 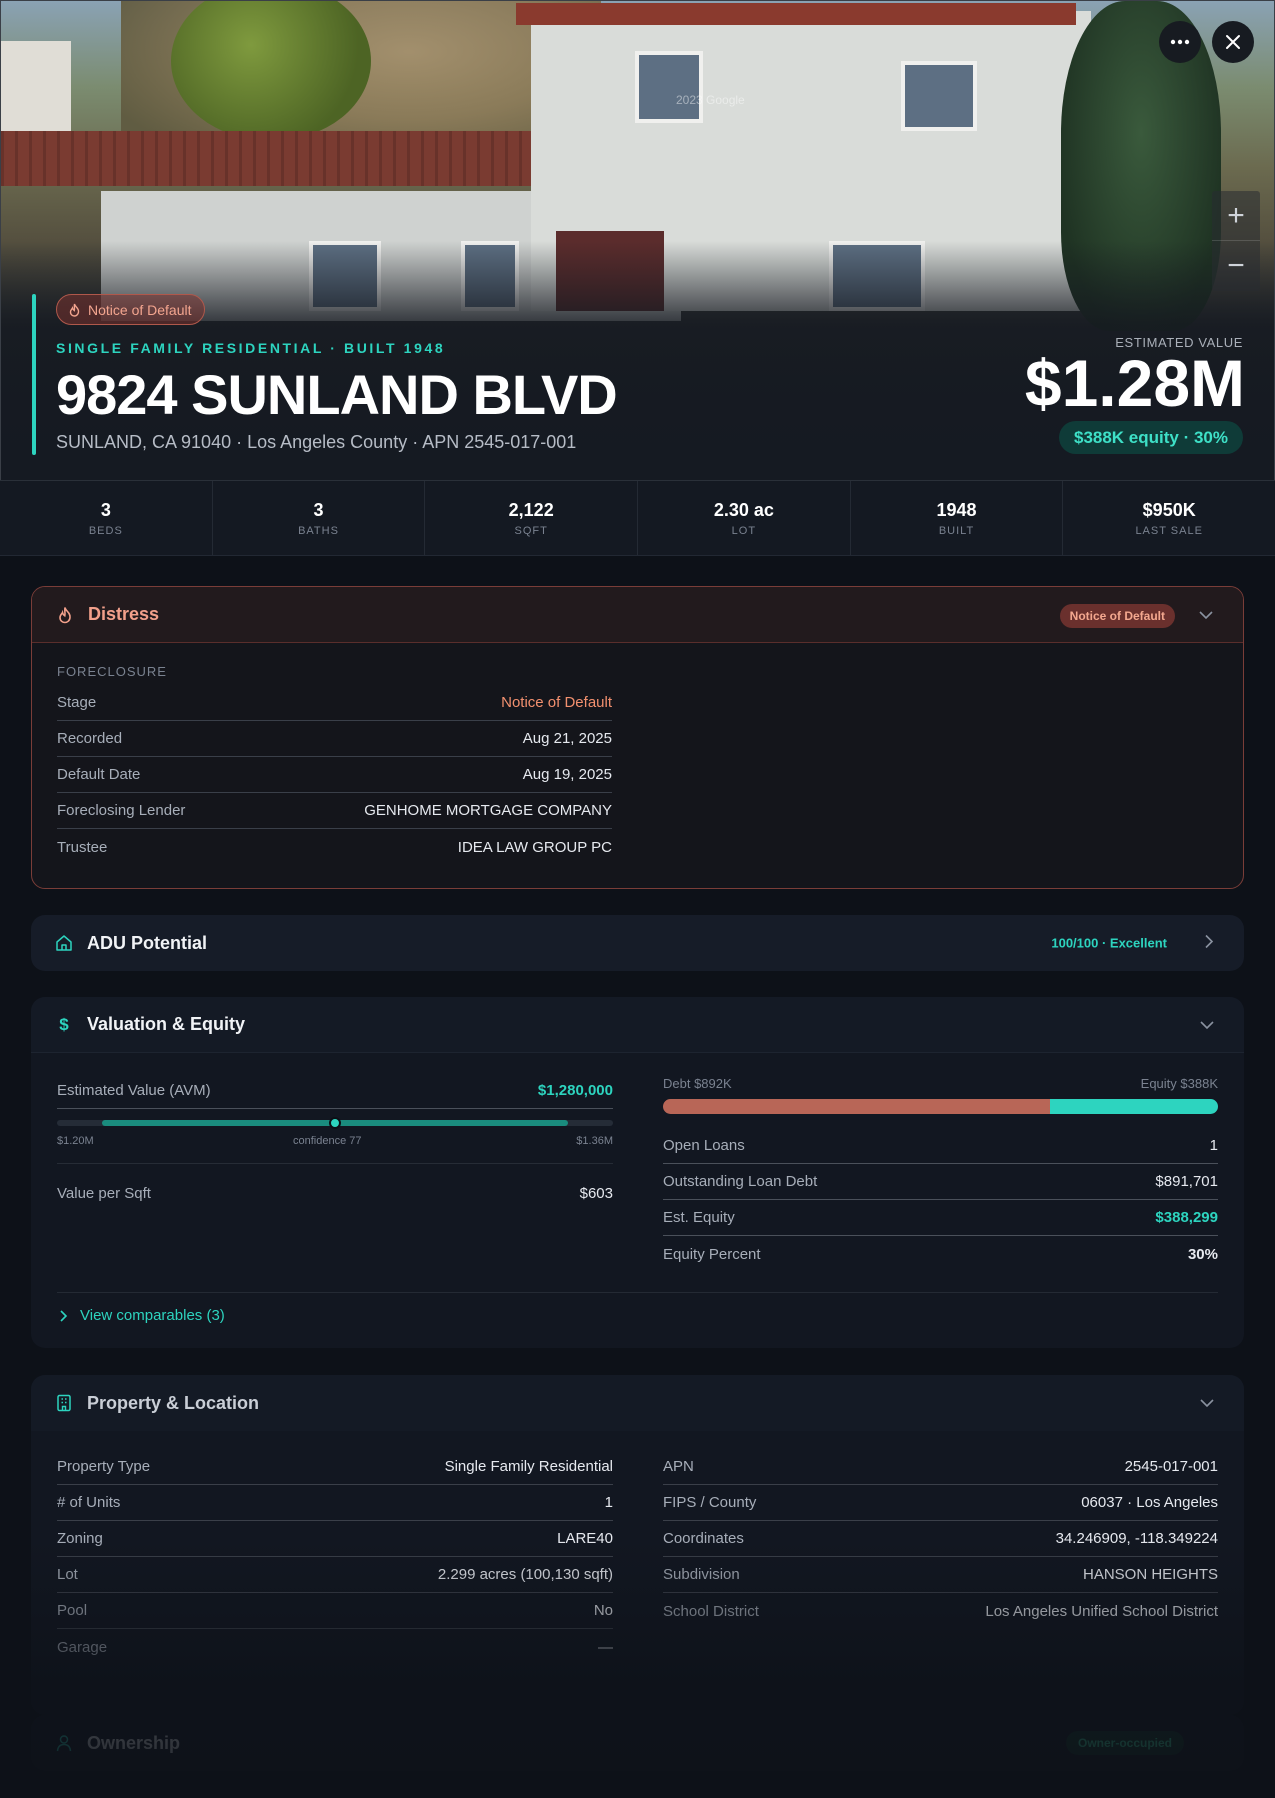 I want to click on more-options-button, so click(x=1180, y=42).